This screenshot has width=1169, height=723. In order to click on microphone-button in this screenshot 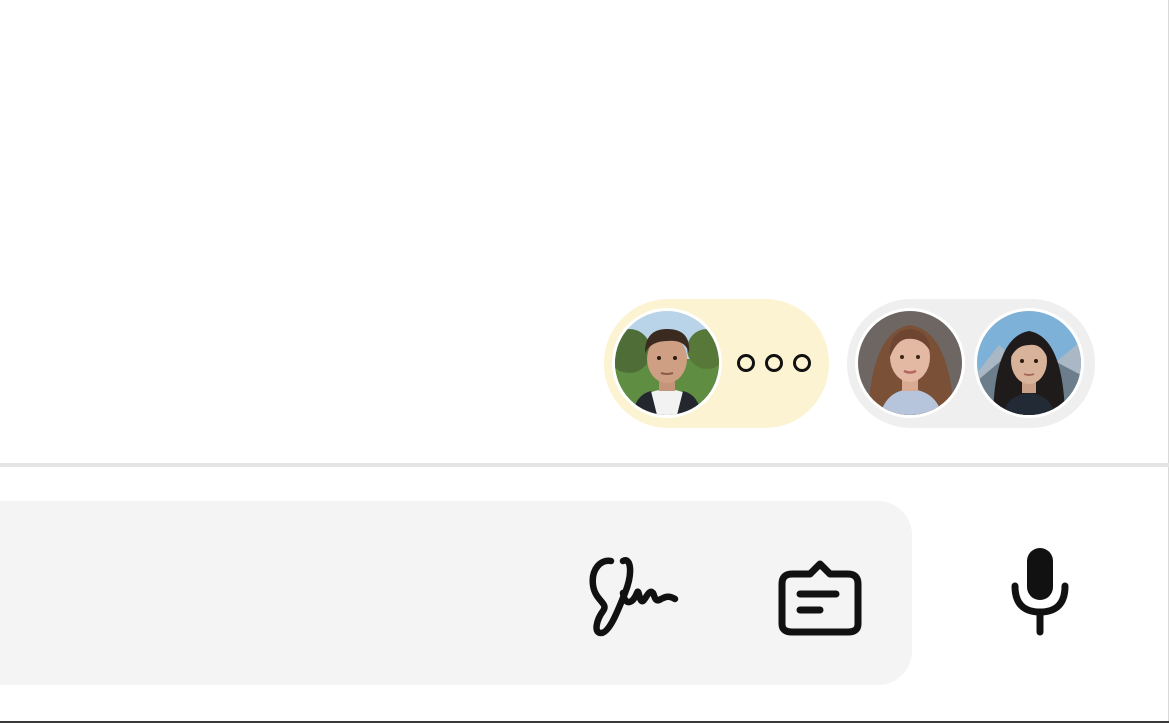, I will do `click(1040, 591)`.